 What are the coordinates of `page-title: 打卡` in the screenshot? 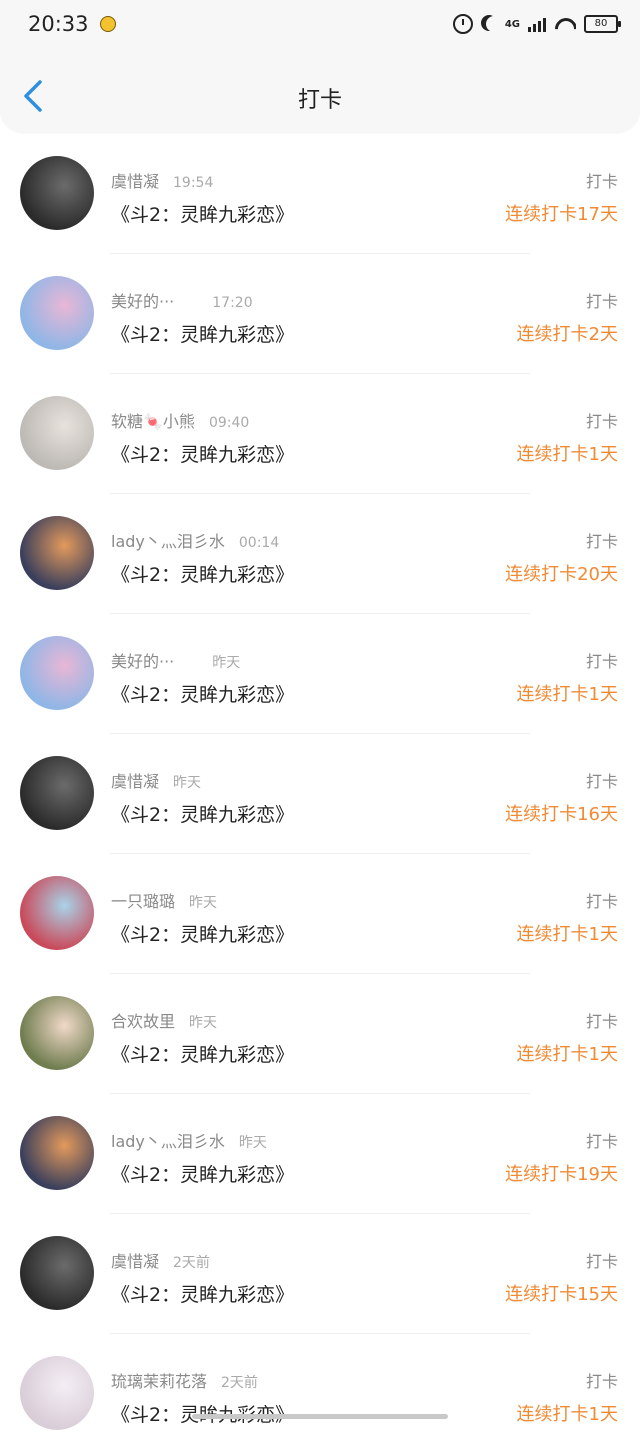 It's located at (319, 100).